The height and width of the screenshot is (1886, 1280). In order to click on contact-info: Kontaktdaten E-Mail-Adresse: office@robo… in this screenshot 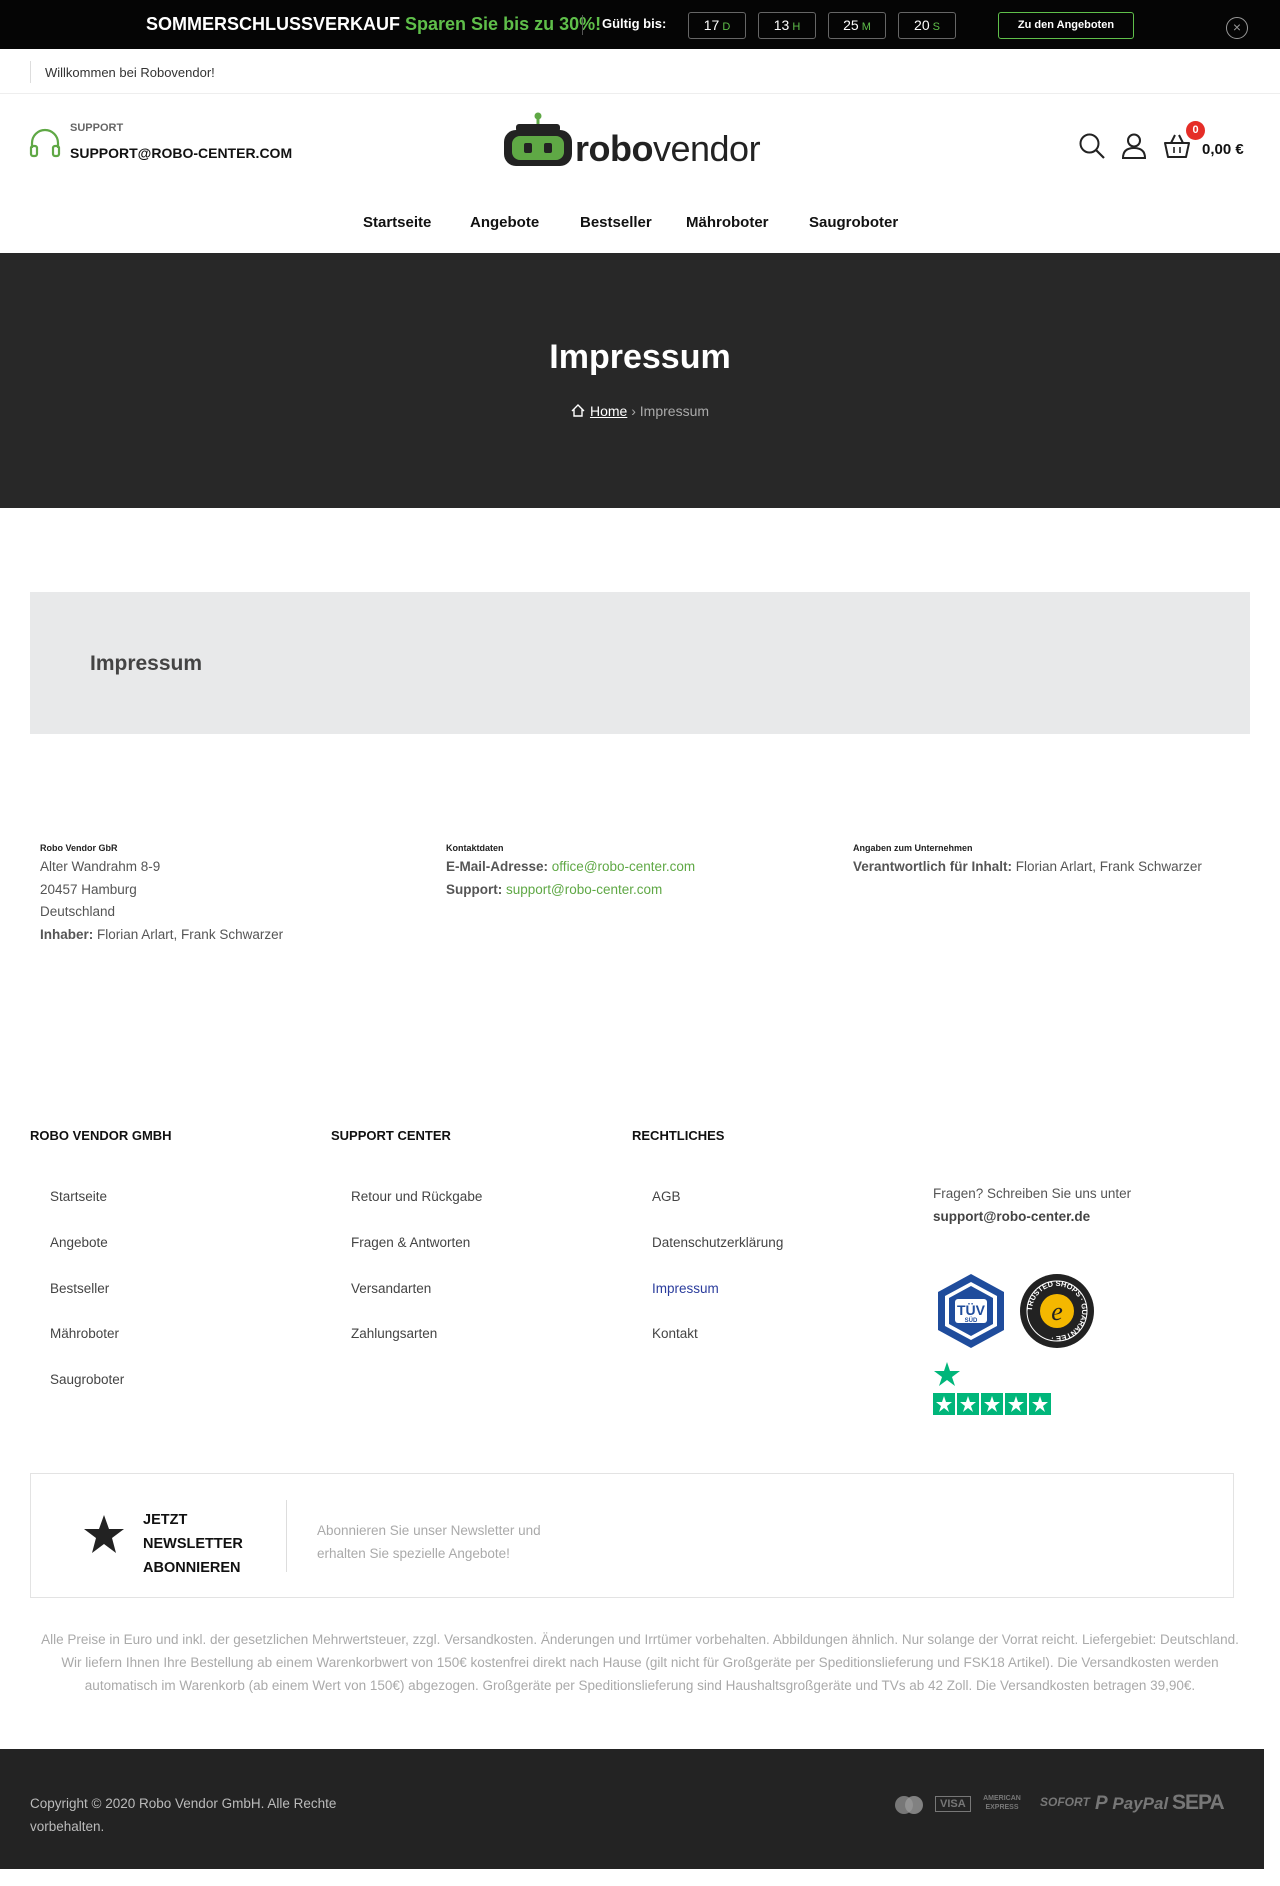, I will do `click(570, 871)`.